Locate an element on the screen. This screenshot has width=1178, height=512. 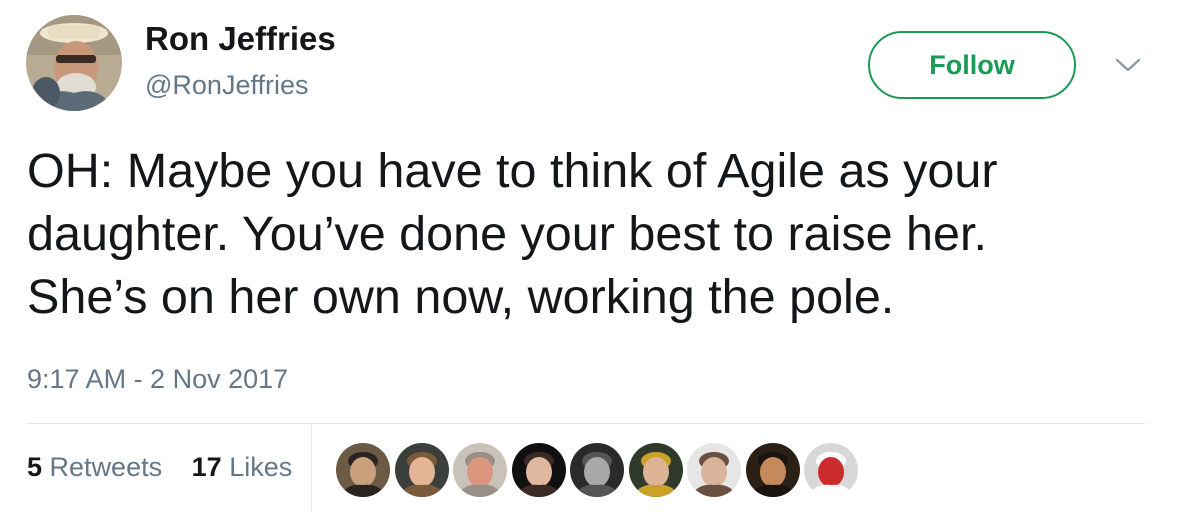
liker-avatar-2-icon is located at coordinates (421, 470).